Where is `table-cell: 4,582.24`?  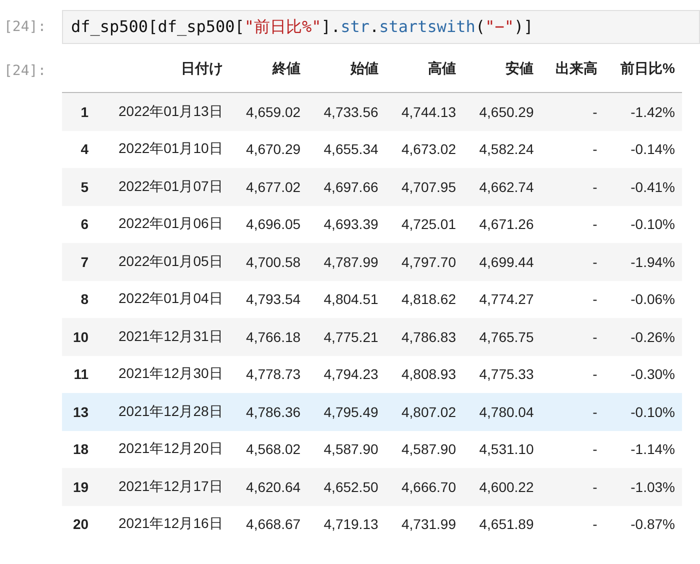 table-cell: 4,582.24 is located at coordinates (502, 149).